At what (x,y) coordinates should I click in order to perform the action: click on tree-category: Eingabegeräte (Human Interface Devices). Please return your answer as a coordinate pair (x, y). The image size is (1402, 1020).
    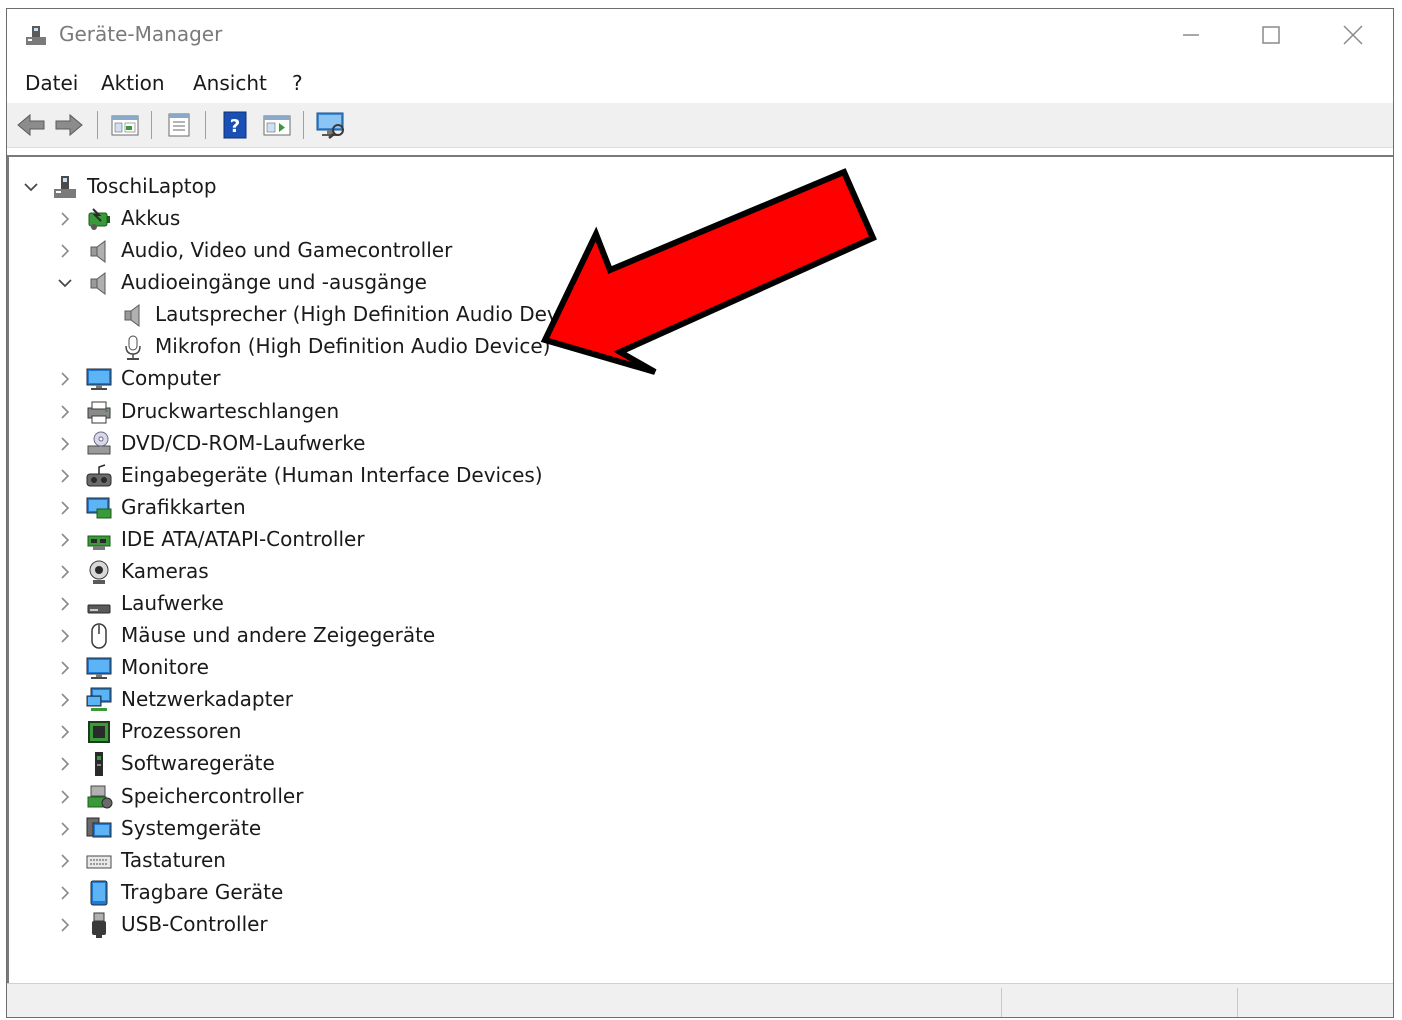
    Looking at the image, I should click on (699, 476).